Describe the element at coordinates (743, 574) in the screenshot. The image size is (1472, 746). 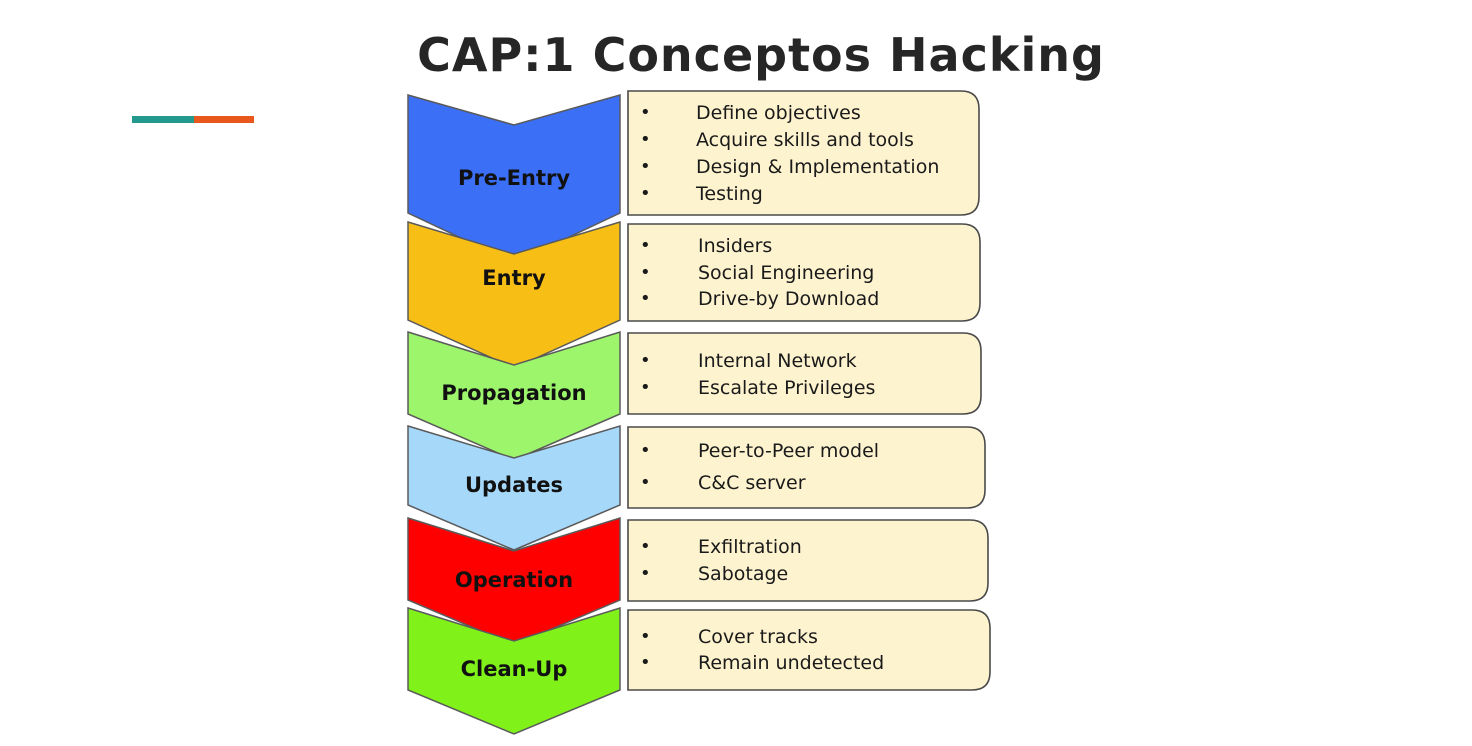
I see `list-item: Sabotage` at that location.